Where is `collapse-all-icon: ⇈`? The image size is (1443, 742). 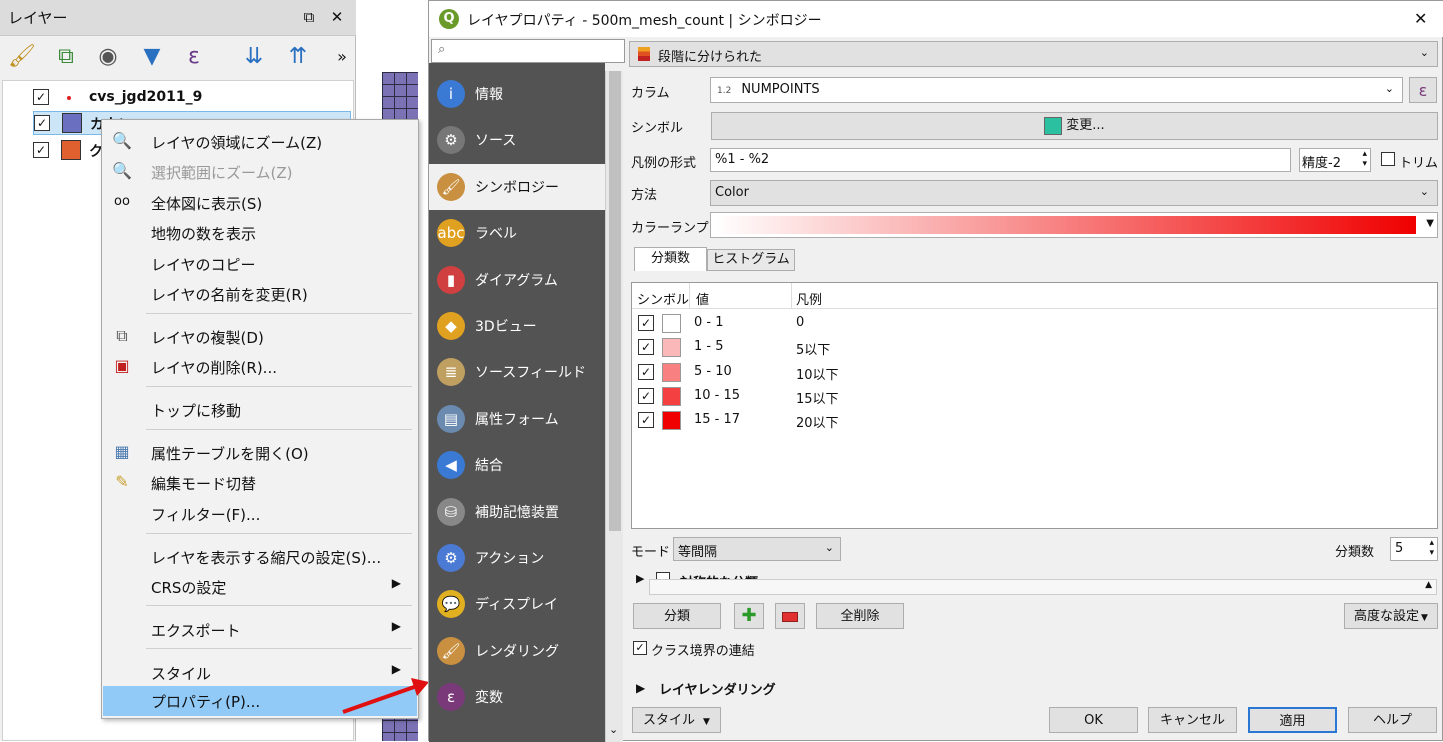 collapse-all-icon: ⇈ is located at coordinates (298, 57).